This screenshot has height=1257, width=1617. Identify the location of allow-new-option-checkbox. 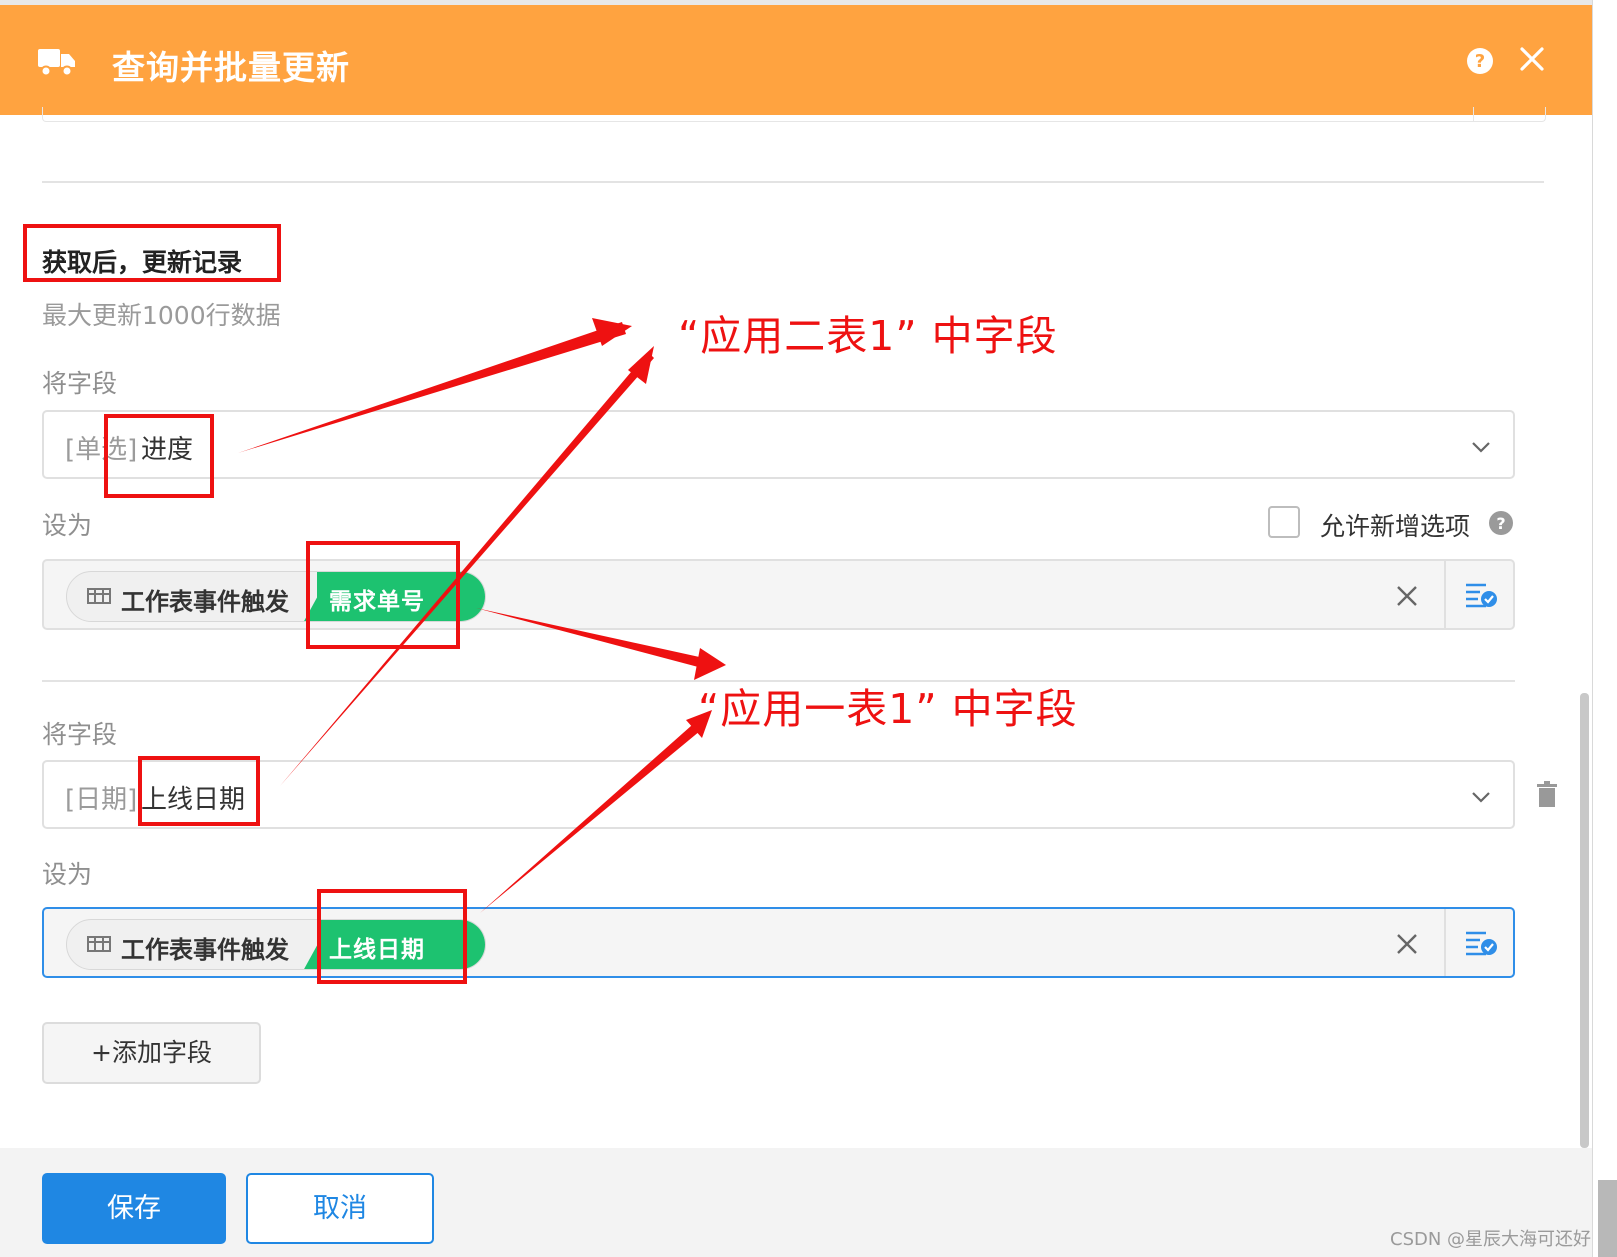
(1284, 522).